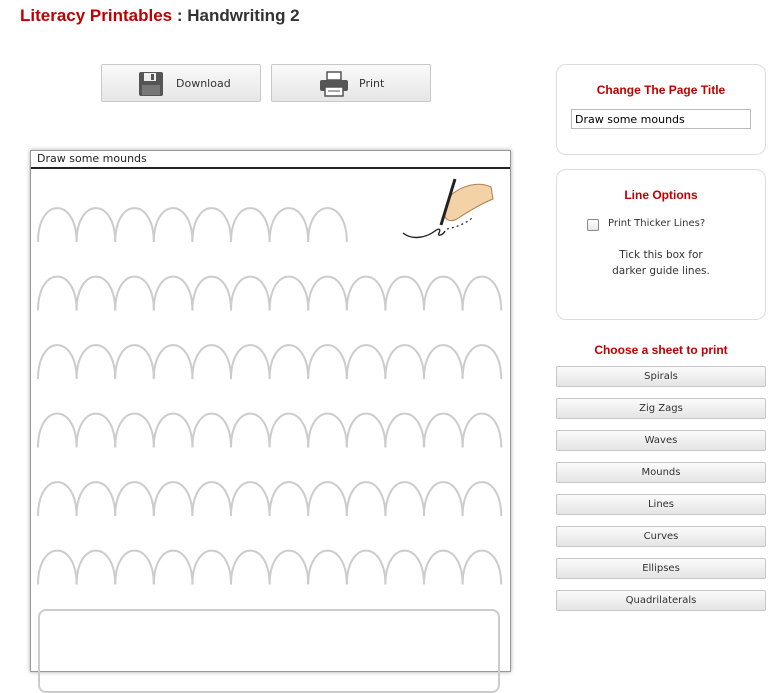  I want to click on page-title: Literacy Printables : Handwriting 2, so click(160, 16).